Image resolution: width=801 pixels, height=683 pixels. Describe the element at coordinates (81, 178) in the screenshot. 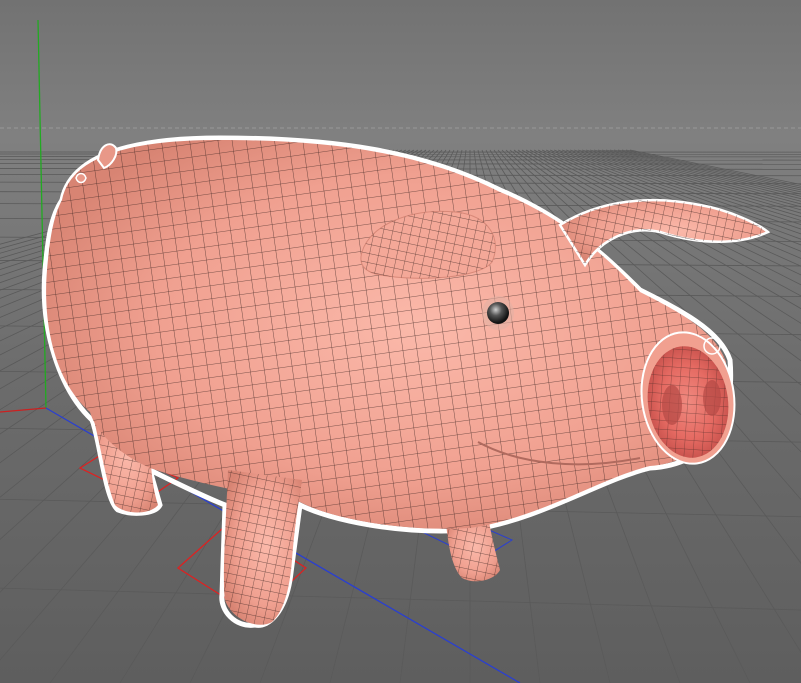

I see `pig-tail-tip` at that location.